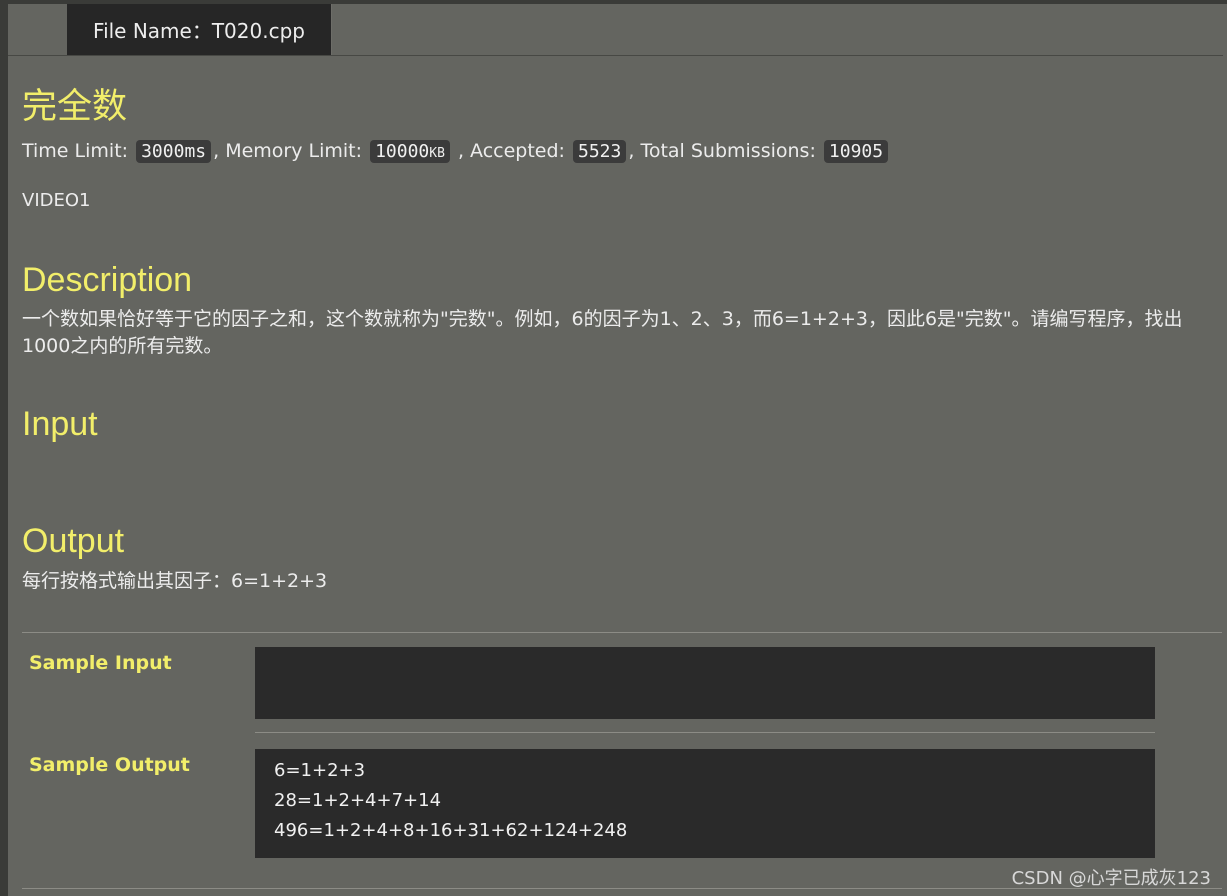 This screenshot has height=896, width=1227. I want to click on memory-limit-label: , Memory Limit:, so click(291, 151).